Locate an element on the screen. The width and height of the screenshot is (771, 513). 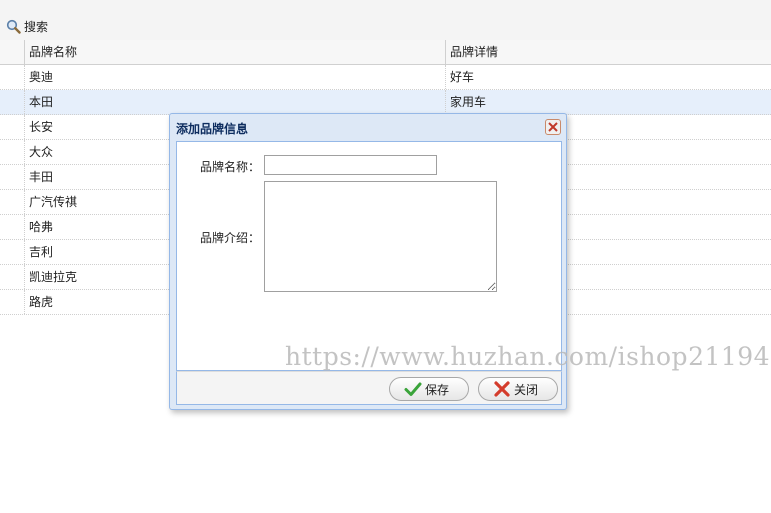
brand-intro-label: 品牌介绍： is located at coordinates (230, 238).